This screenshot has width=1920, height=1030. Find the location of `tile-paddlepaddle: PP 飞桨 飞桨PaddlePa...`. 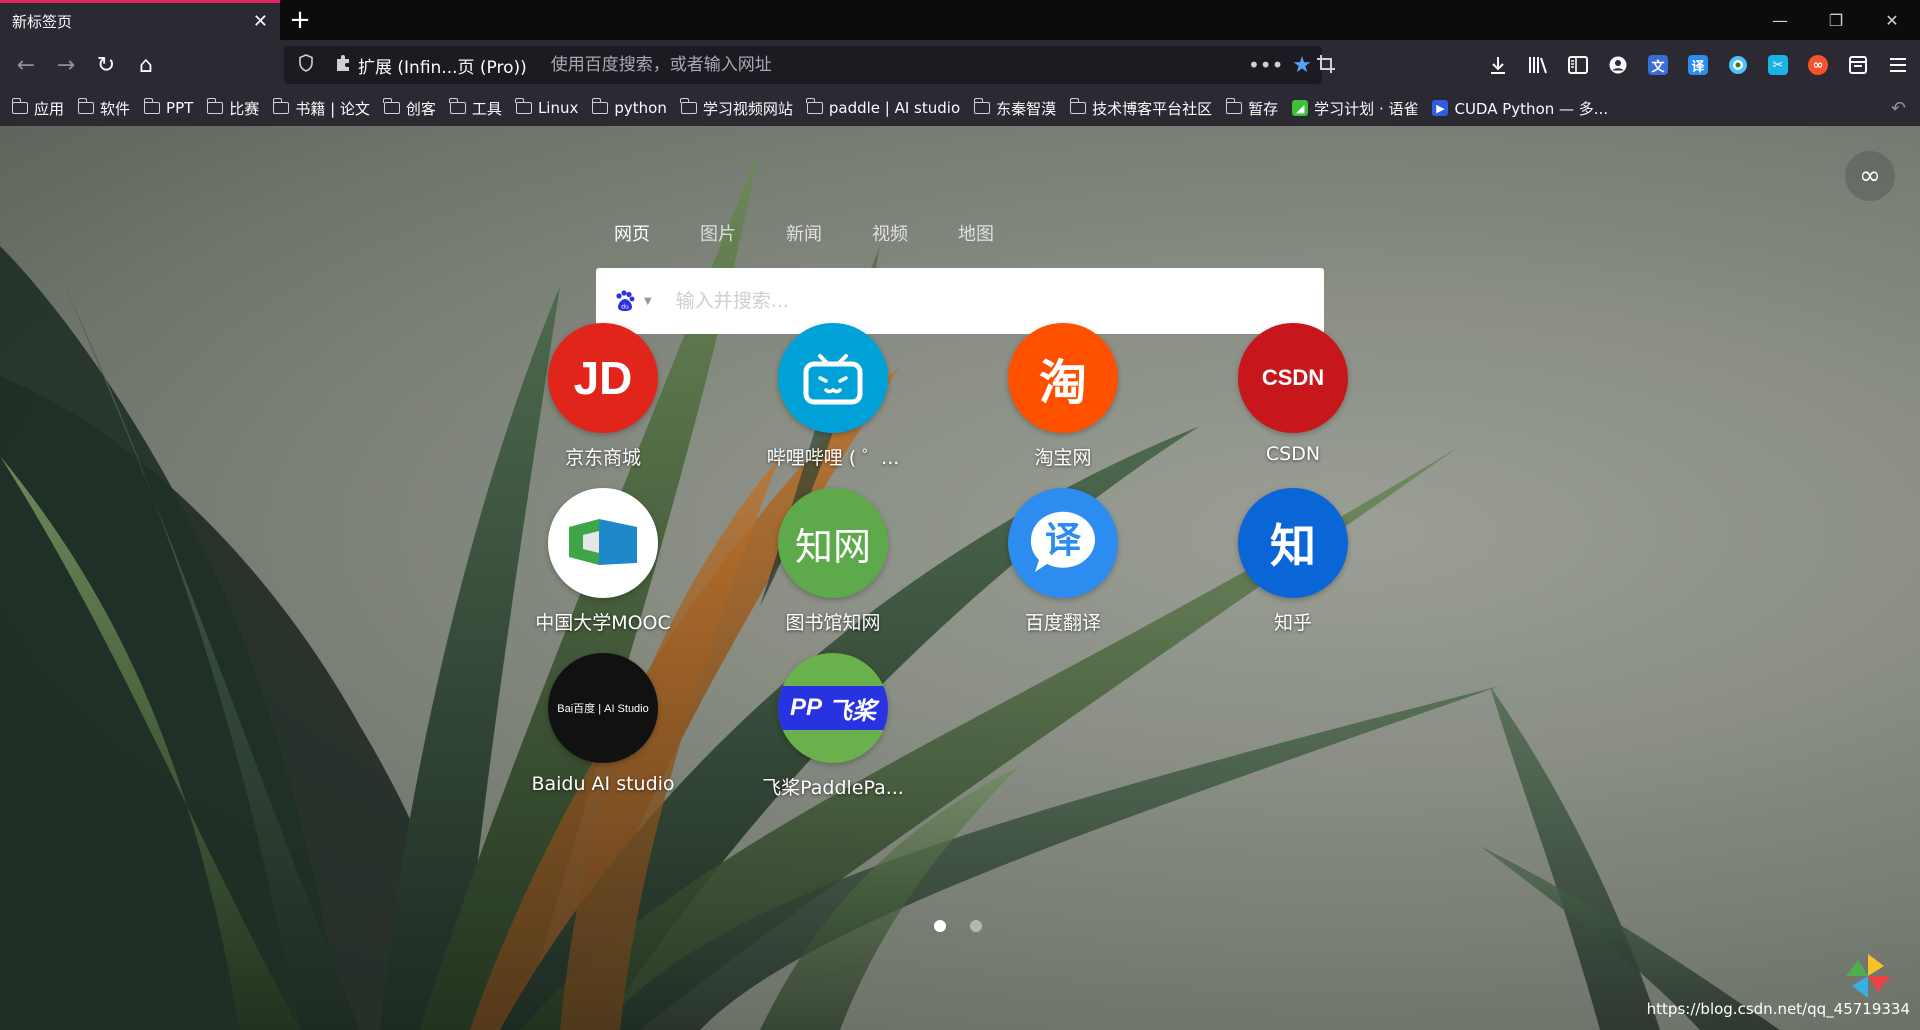

tile-paddlepaddle: PP 飞桨 飞桨PaddlePa... is located at coordinates (833, 726).